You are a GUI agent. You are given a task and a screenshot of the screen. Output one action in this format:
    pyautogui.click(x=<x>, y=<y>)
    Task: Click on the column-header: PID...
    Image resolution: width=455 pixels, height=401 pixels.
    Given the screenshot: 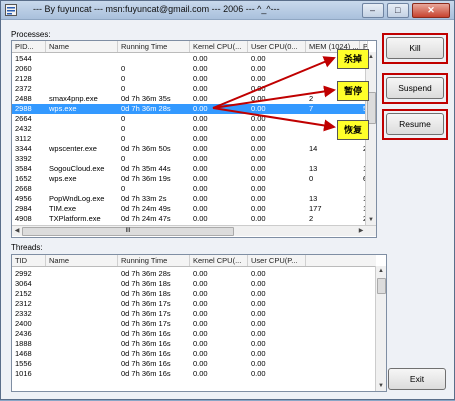 What is the action you would take?
    pyautogui.click(x=29, y=46)
    